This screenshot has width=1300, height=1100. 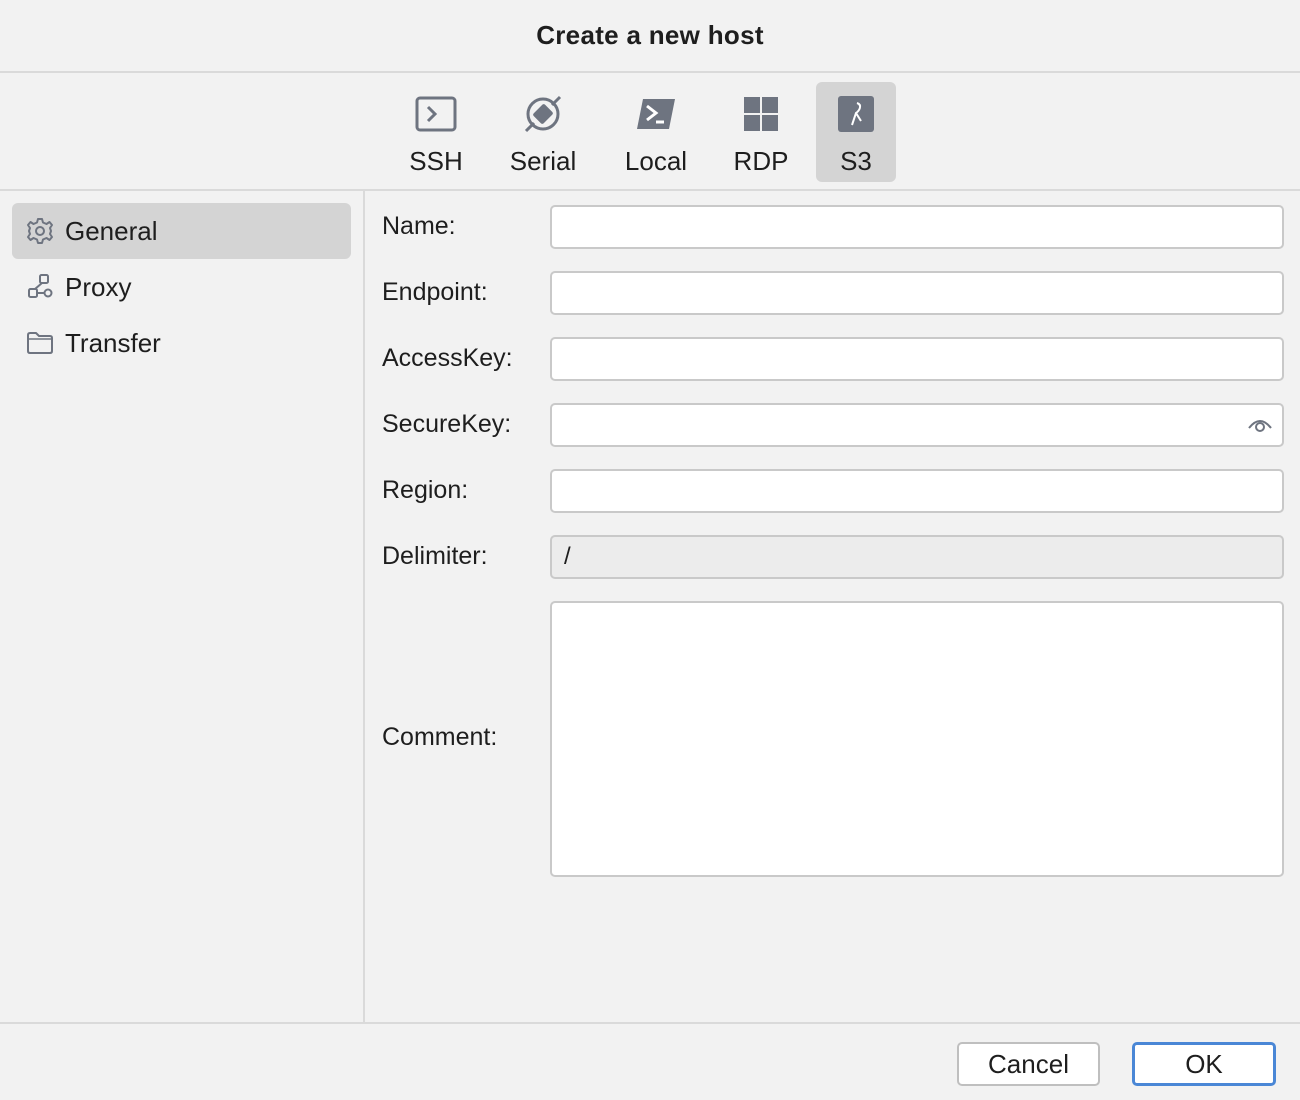 What do you see at coordinates (111, 230) in the screenshot?
I see `sidebar-item-label: General` at bounding box center [111, 230].